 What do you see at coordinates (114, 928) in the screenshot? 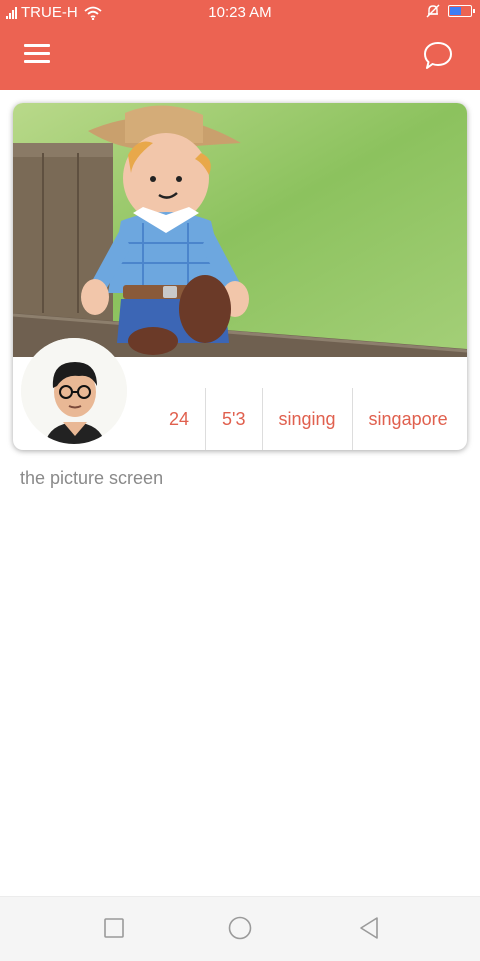
I see `recent-apps-icon` at bounding box center [114, 928].